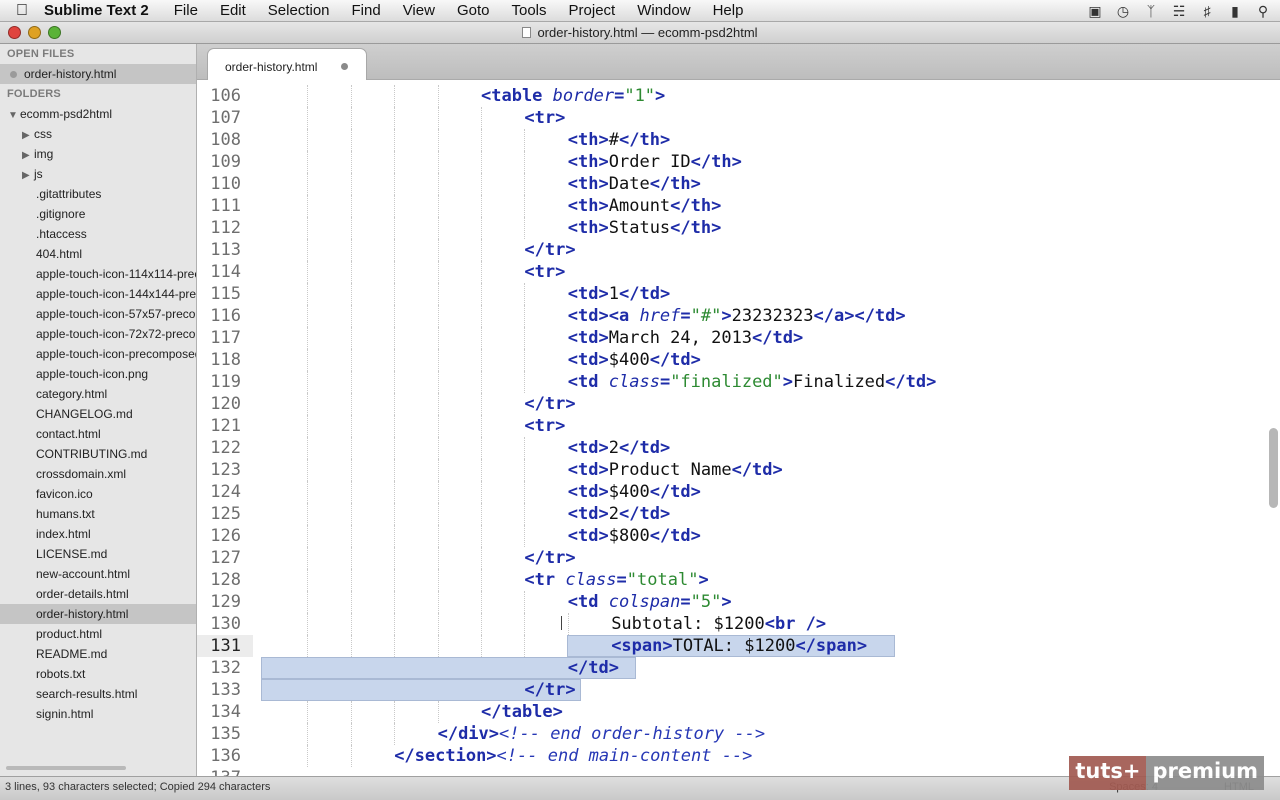  Describe the element at coordinates (592, 10) in the screenshot. I see `menu-project: Project` at that location.